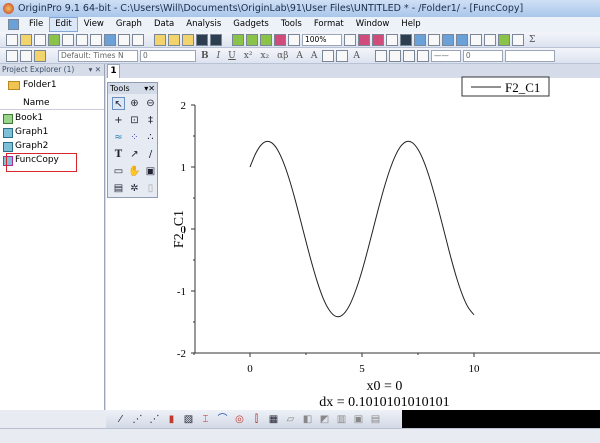 Image resolution: width=600 pixels, height=443 pixels. What do you see at coordinates (380, 55) in the screenshot?
I see `fill-color-icon` at bounding box center [380, 55].